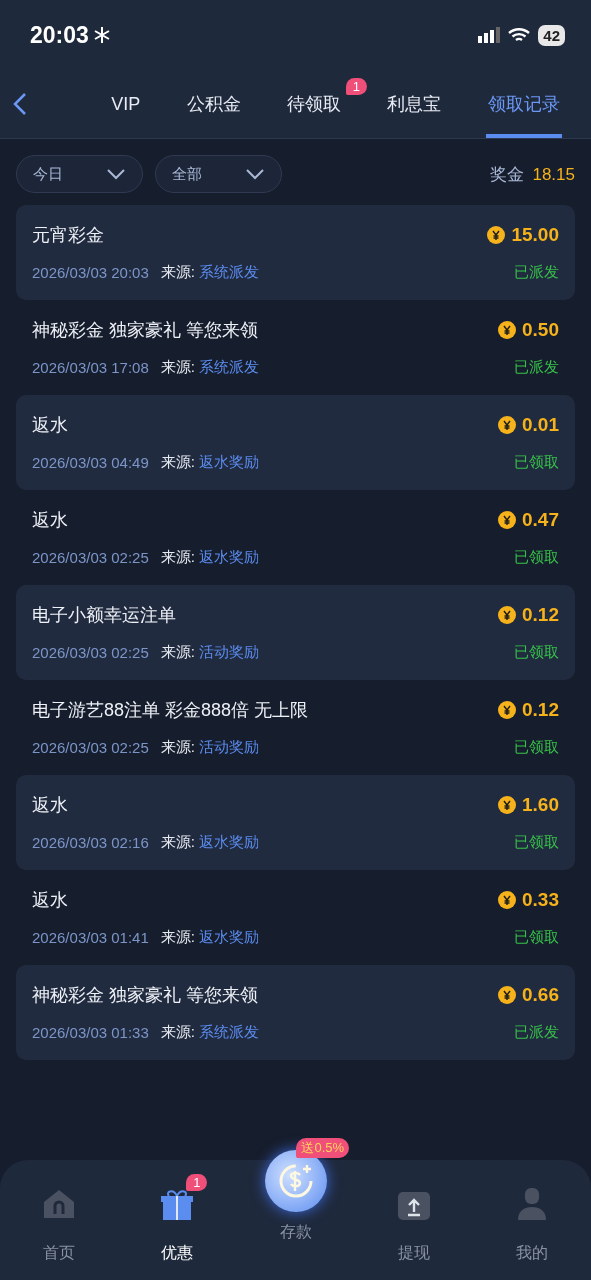 The width and height of the screenshot is (591, 1280). I want to click on bonus-badge: 送0.5%, so click(323, 1148).